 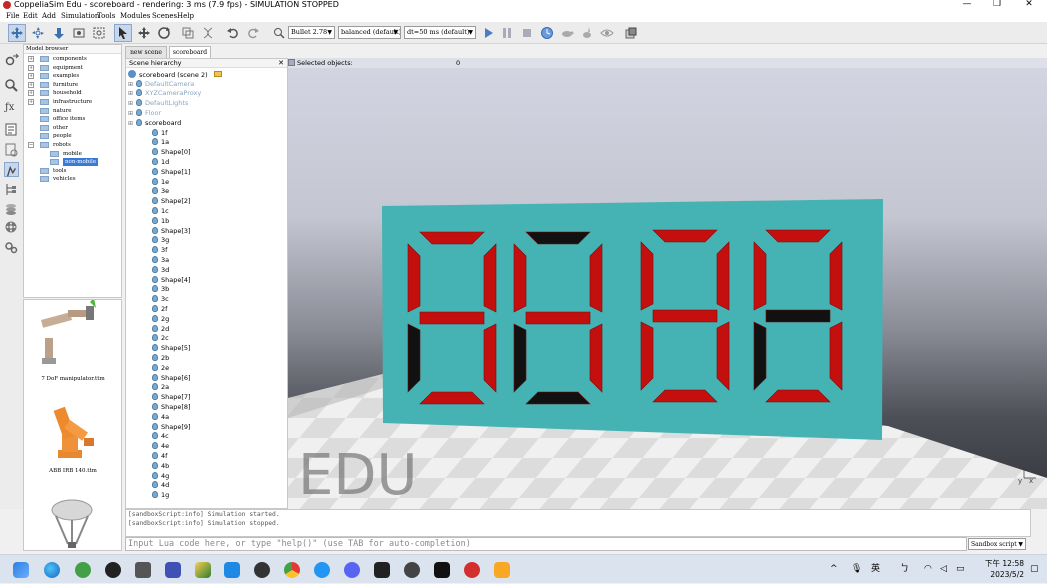 I want to click on hierarchy-item: 1b, so click(x=160, y=221).